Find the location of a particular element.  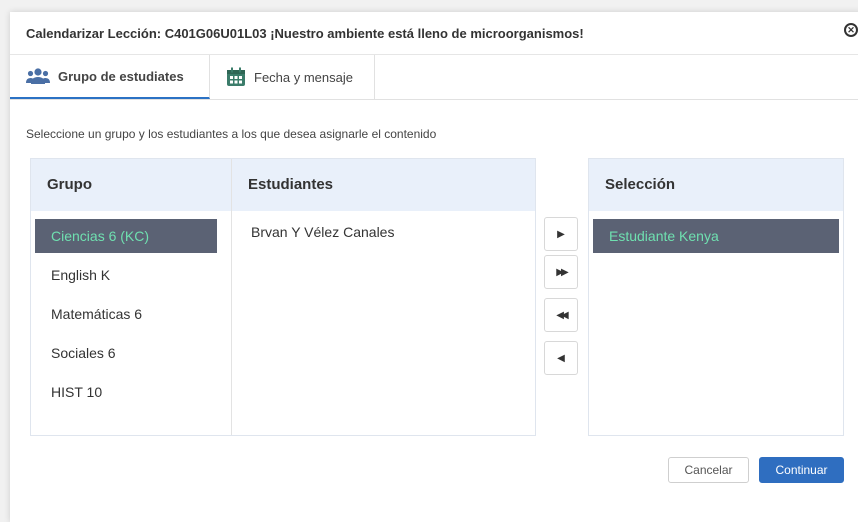

students-column-header: Estudiantes is located at coordinates (383, 185).